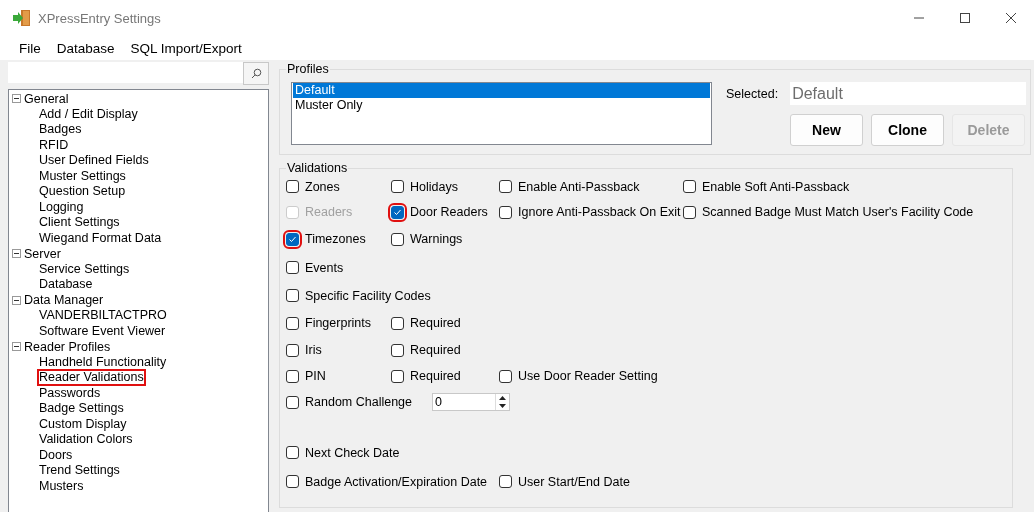  I want to click on tree-item: Reader Profiles, so click(67, 346).